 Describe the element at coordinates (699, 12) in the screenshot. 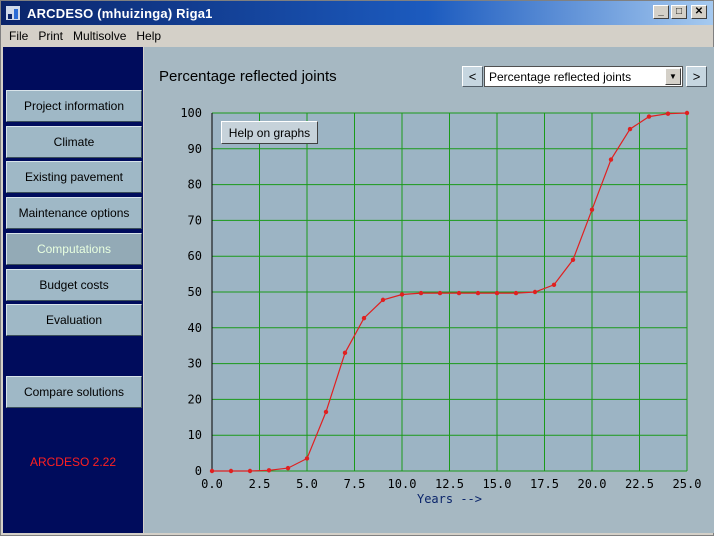

I see `close-button: ✕` at that location.